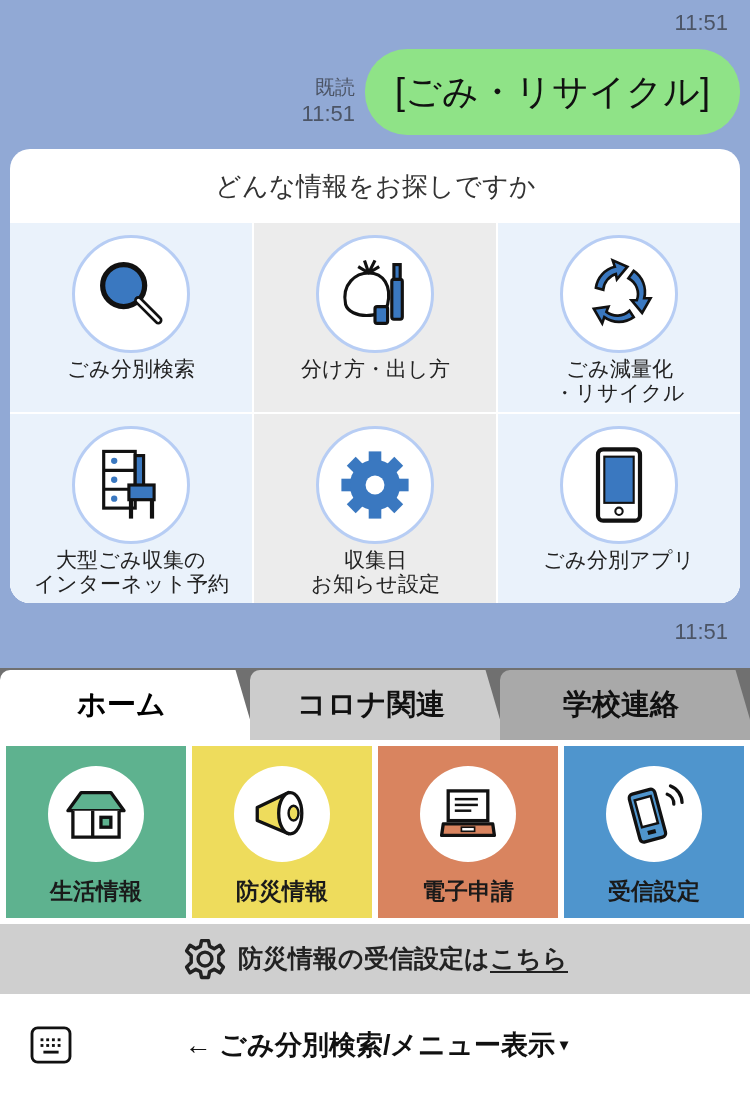 This screenshot has width=750, height=1096. What do you see at coordinates (619, 560) in the screenshot?
I see `option-label: ごみ分別アプリ` at bounding box center [619, 560].